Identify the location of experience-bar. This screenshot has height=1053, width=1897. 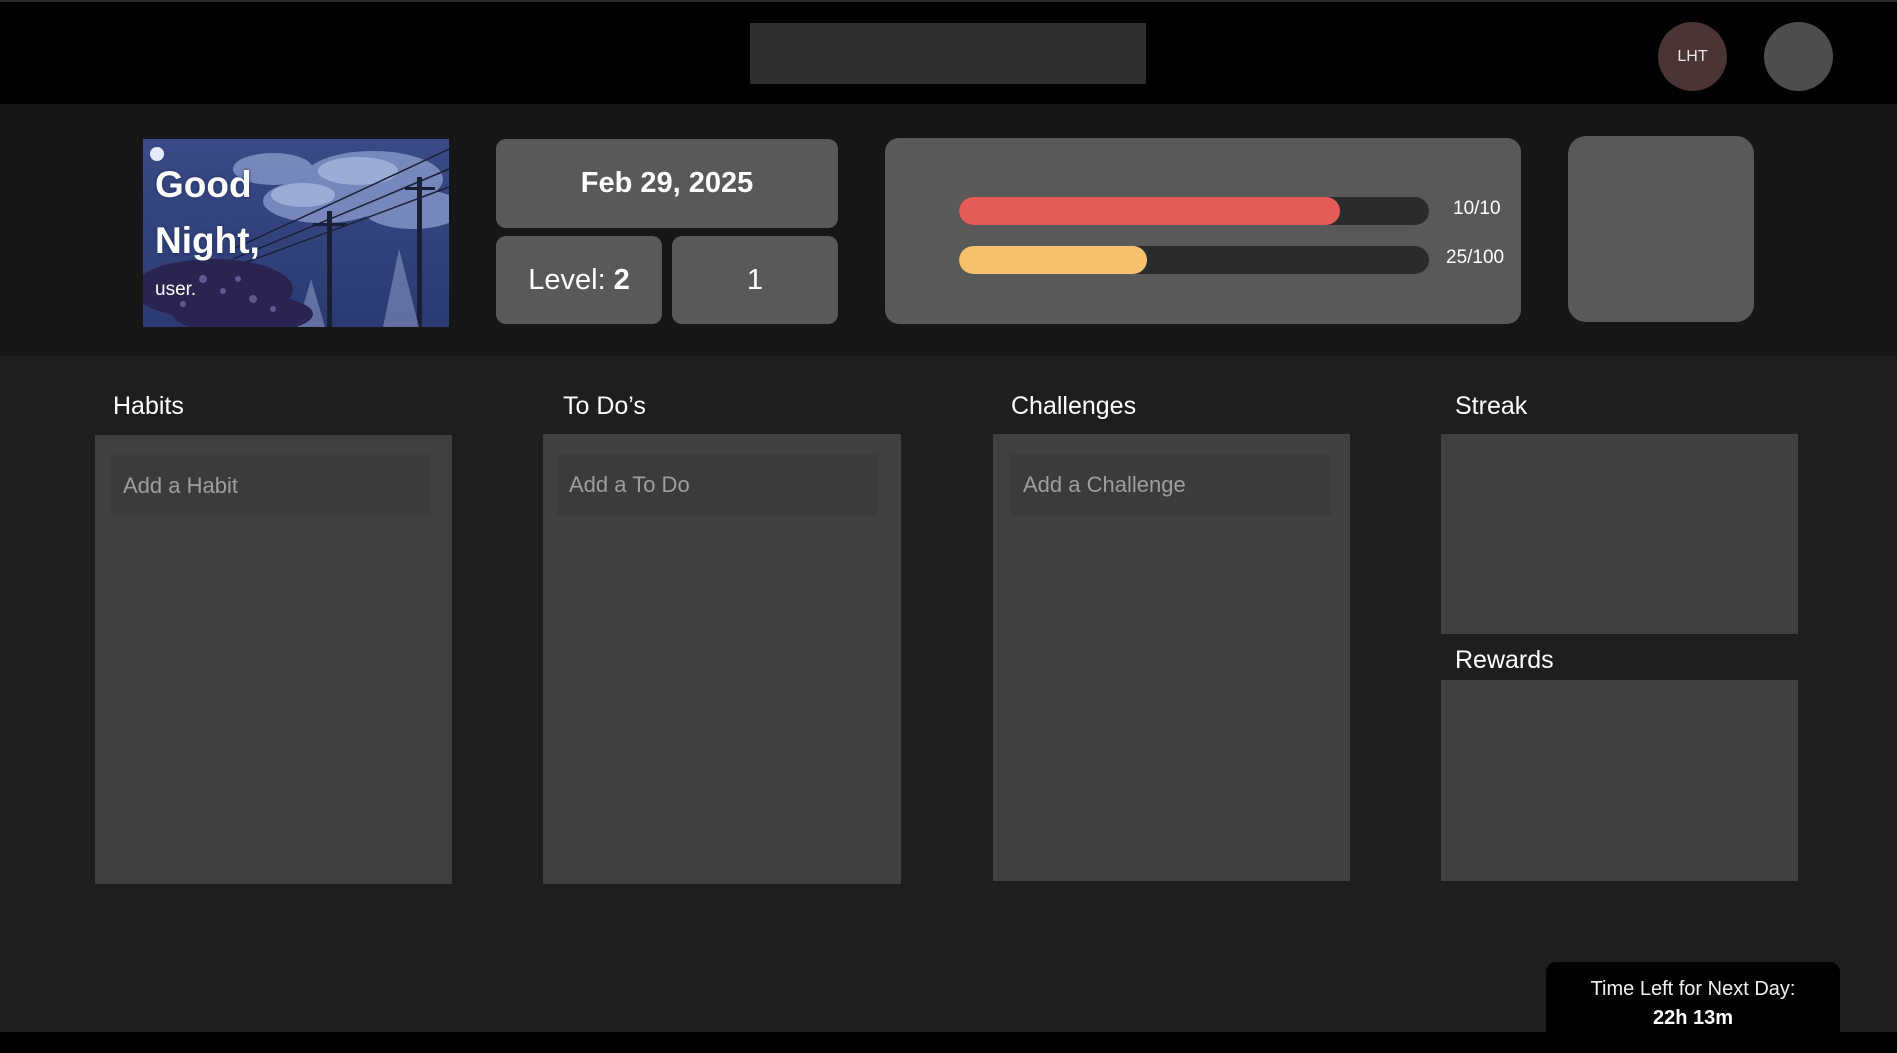
(1194, 260).